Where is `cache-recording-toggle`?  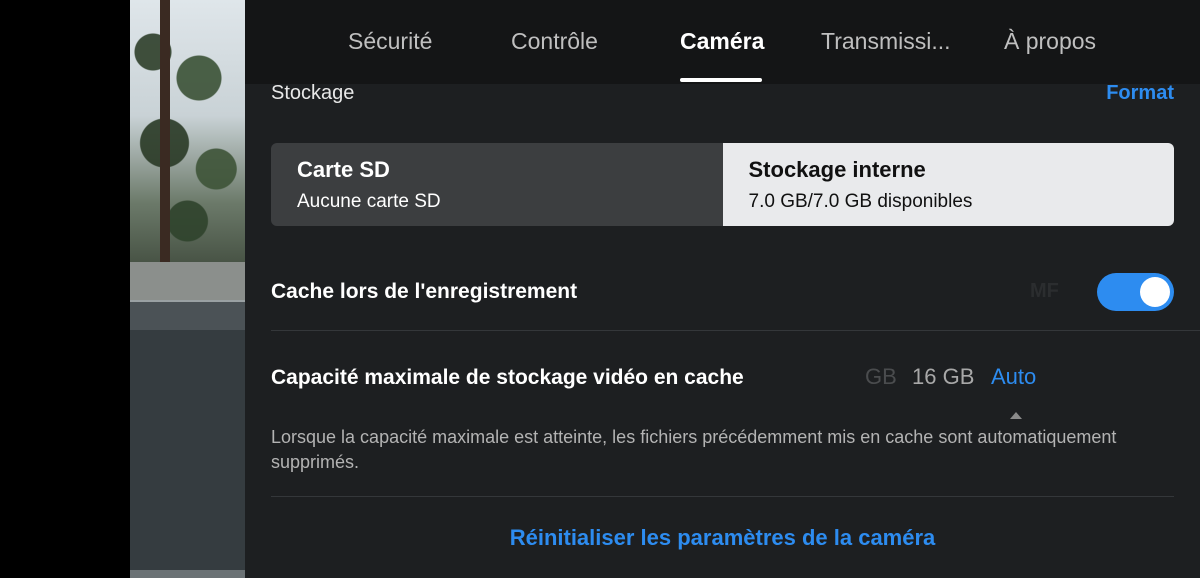 cache-recording-toggle is located at coordinates (1135, 292).